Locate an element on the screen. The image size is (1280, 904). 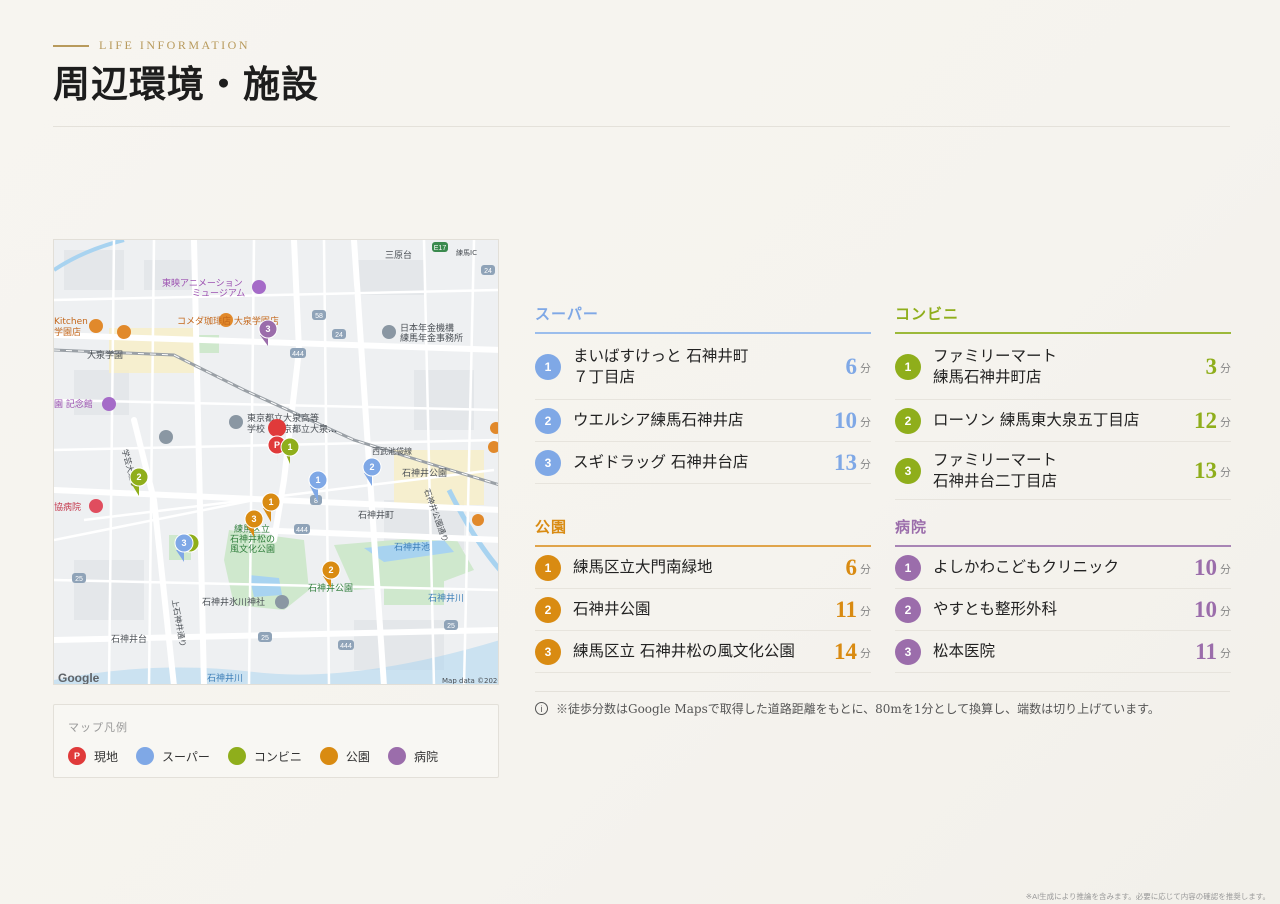
ai-disclaimer: ※AI生成により推論を含みます。必要に応じて内容の確認を推奨します。 is located at coordinates (1147, 896).